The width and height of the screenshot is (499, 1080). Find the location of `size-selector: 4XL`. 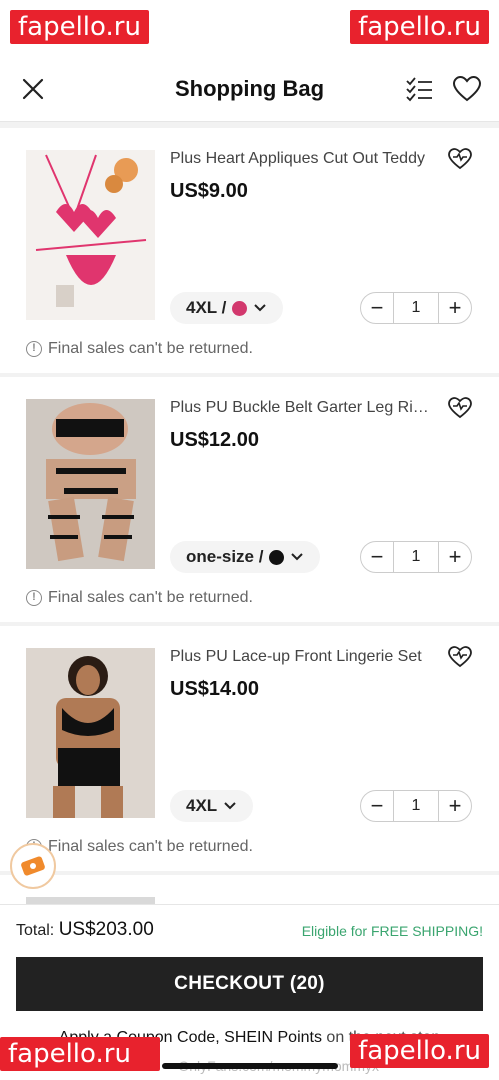

size-selector: 4XL is located at coordinates (212, 806).